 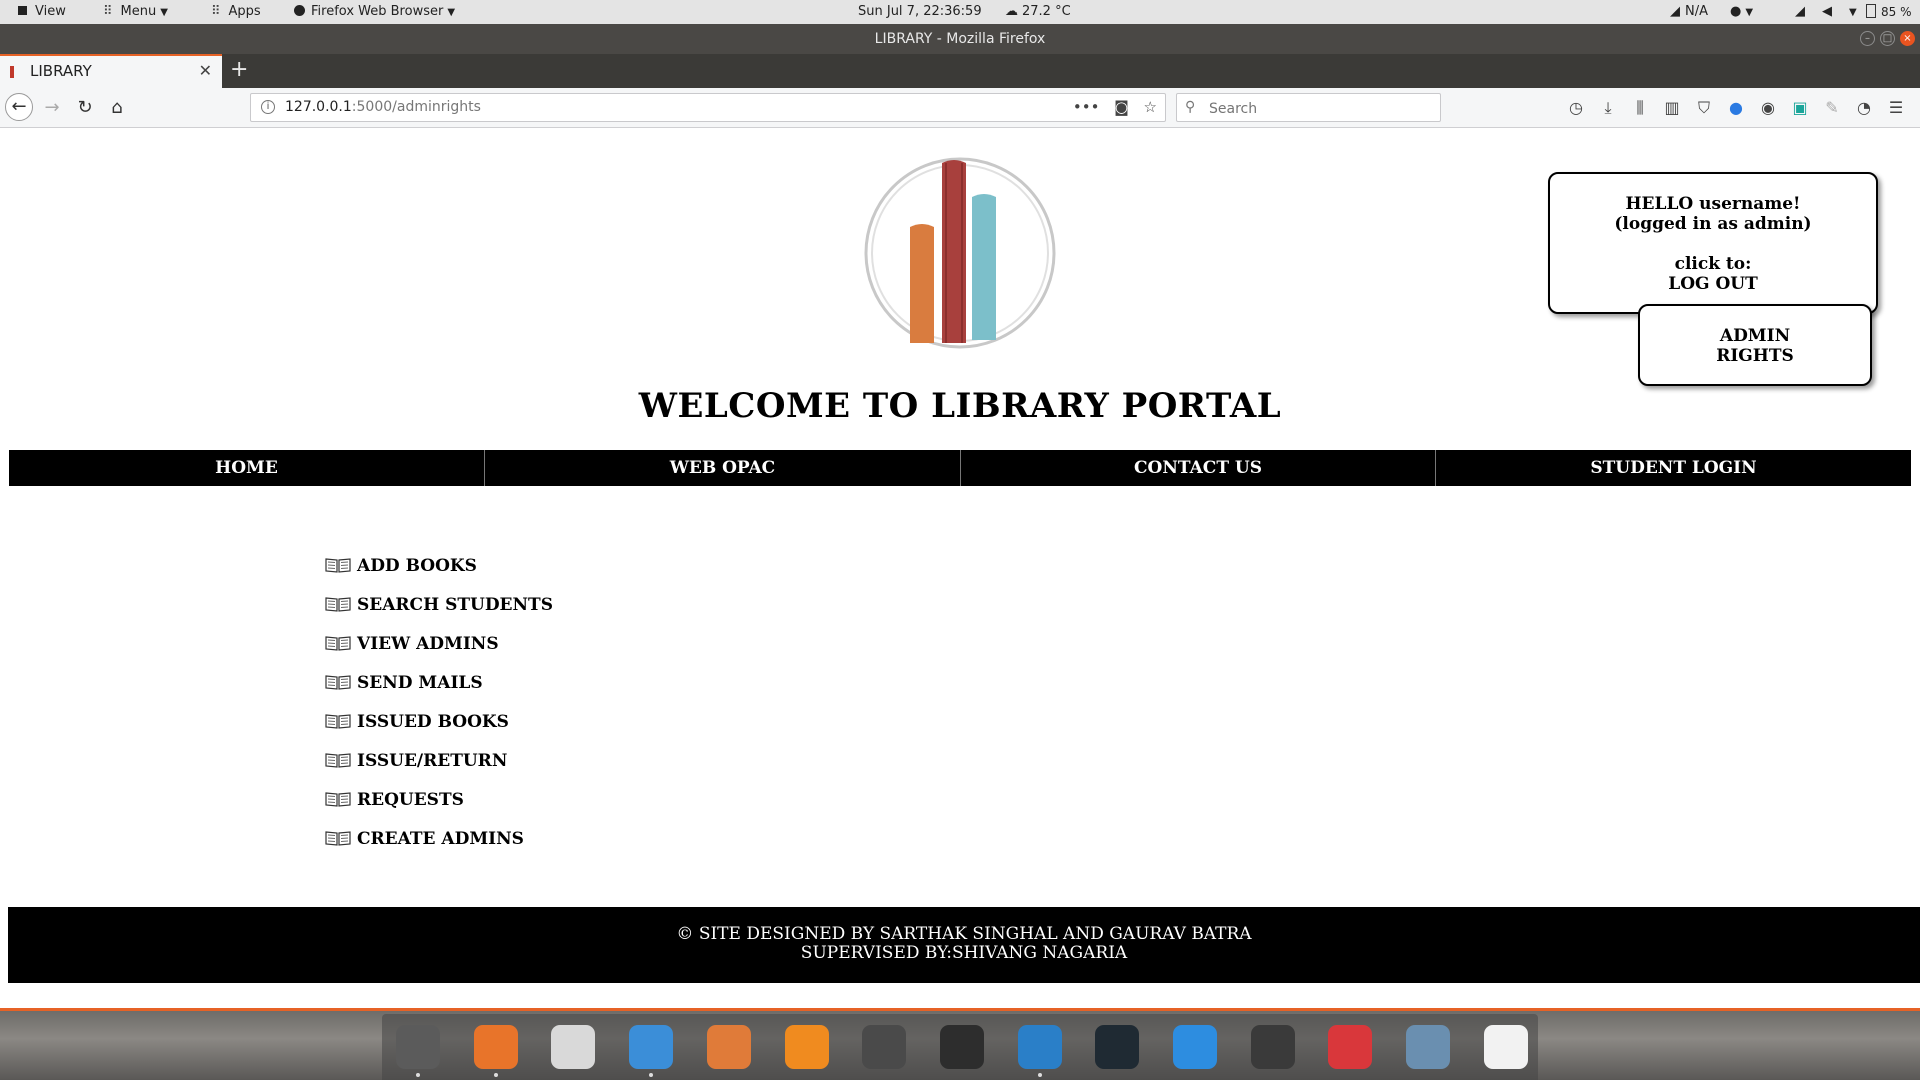 What do you see at coordinates (1673, 468) in the screenshot?
I see `nav-student-login: STUDENT LOGIN` at bounding box center [1673, 468].